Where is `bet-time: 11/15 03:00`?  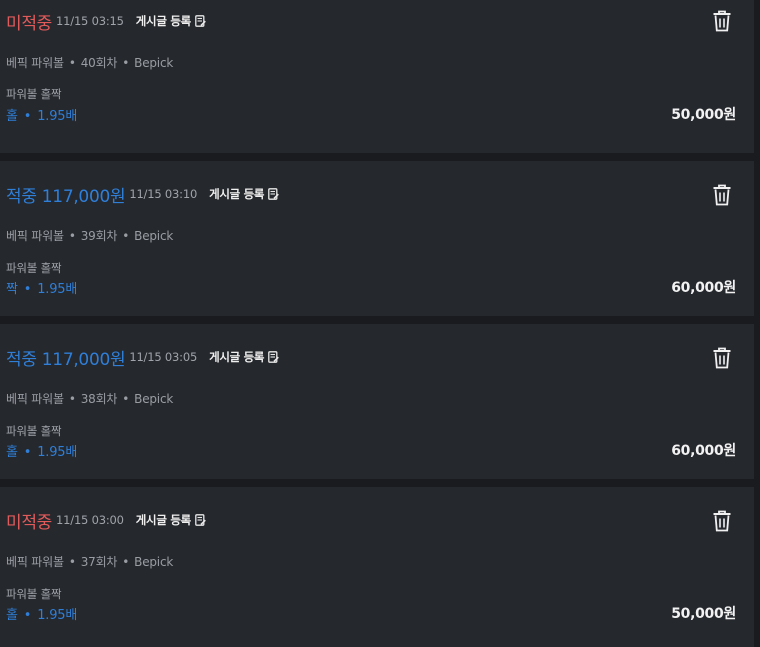 bet-time: 11/15 03:00 is located at coordinates (90, 520).